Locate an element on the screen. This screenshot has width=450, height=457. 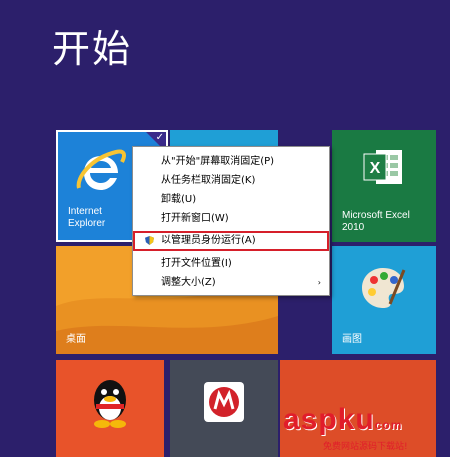
watermark: aspkucom 免费网站源码下载站! is located at coordinates (363, 428).